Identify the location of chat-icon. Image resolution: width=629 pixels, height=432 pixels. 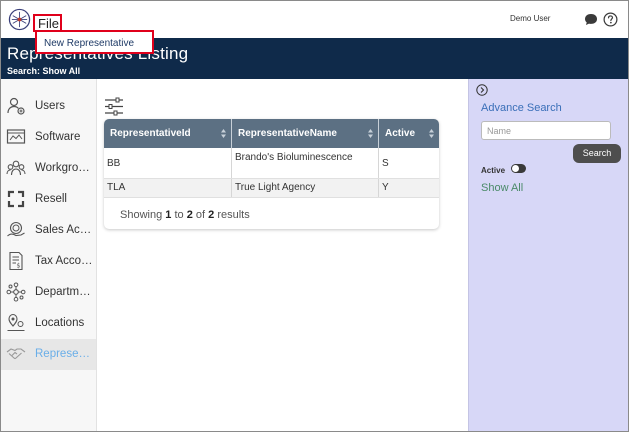
(591, 19).